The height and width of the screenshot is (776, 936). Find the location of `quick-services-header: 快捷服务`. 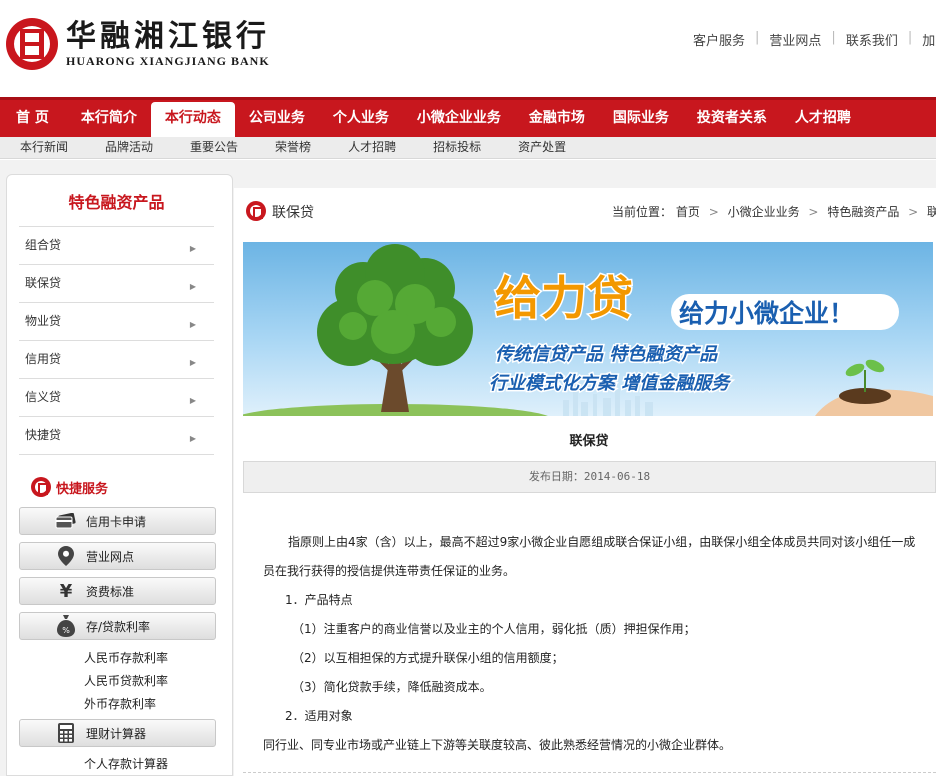

quick-services-header: 快捷服务 is located at coordinates (131, 487).